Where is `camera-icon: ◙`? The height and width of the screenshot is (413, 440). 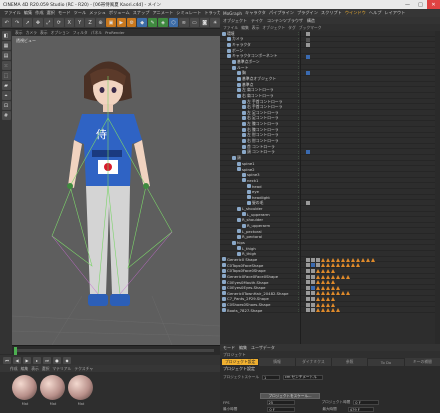
camera-icon: ◙ is located at coordinates (205, 22).